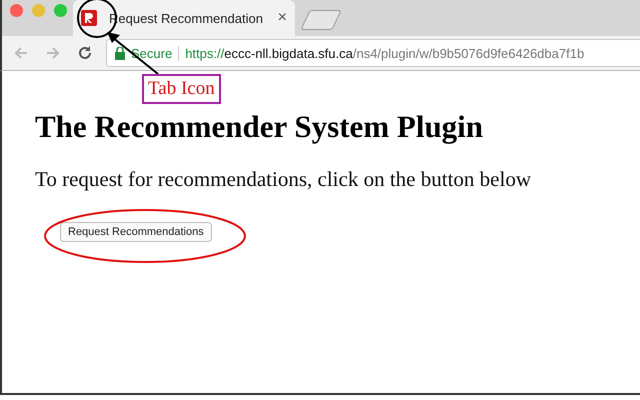  What do you see at coordinates (155, 53) in the screenshot?
I see `secure-label: Secure` at bounding box center [155, 53].